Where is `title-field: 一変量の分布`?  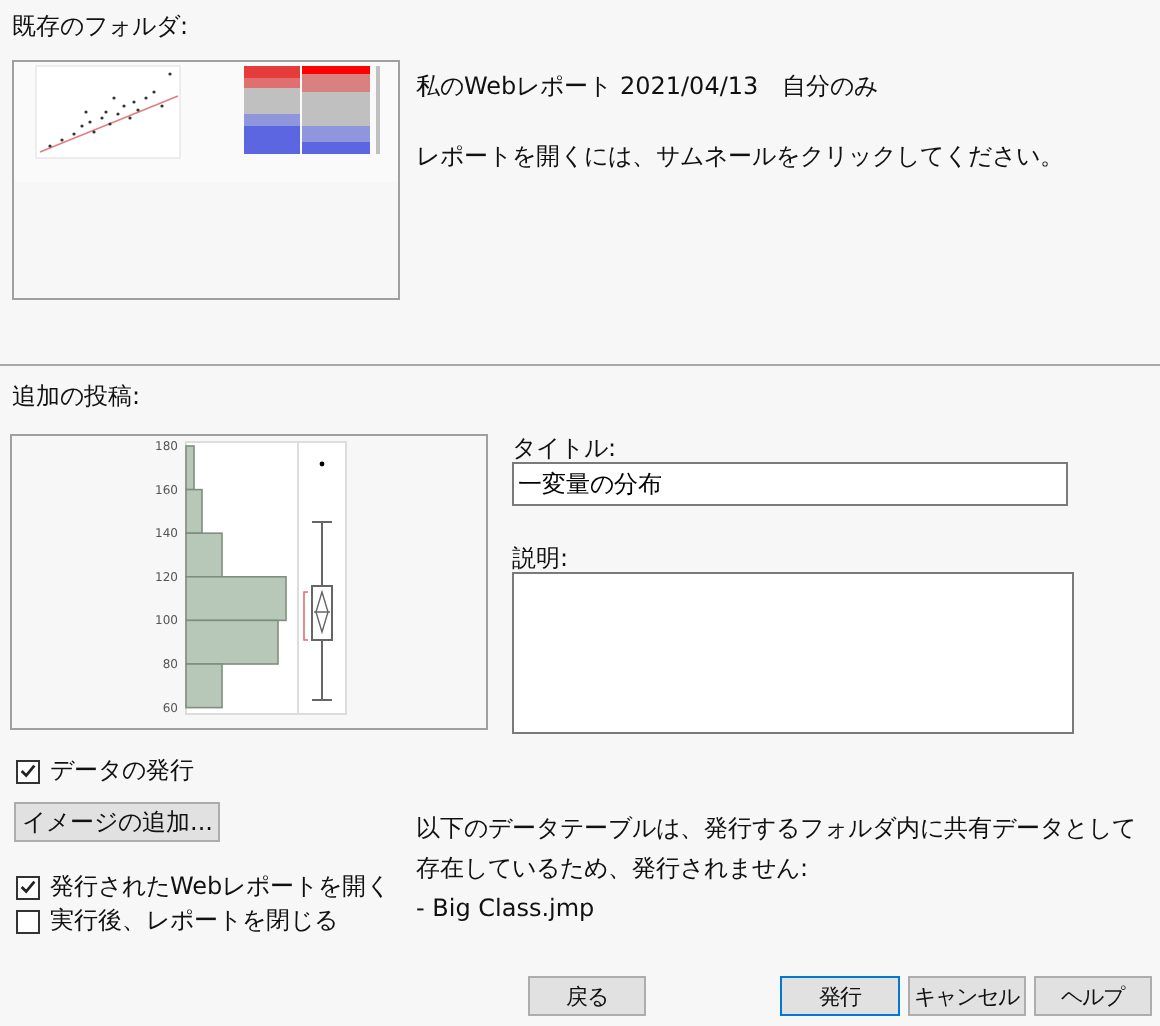
title-field: 一変量の分布 is located at coordinates (790, 484).